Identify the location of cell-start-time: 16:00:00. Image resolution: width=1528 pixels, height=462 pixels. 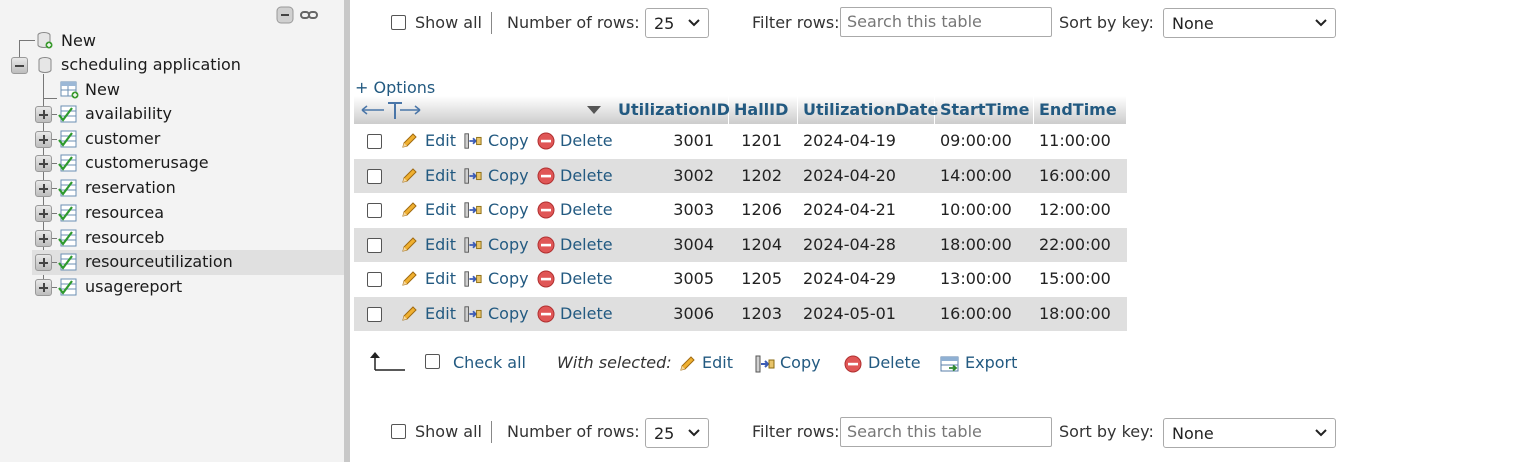
(987, 314).